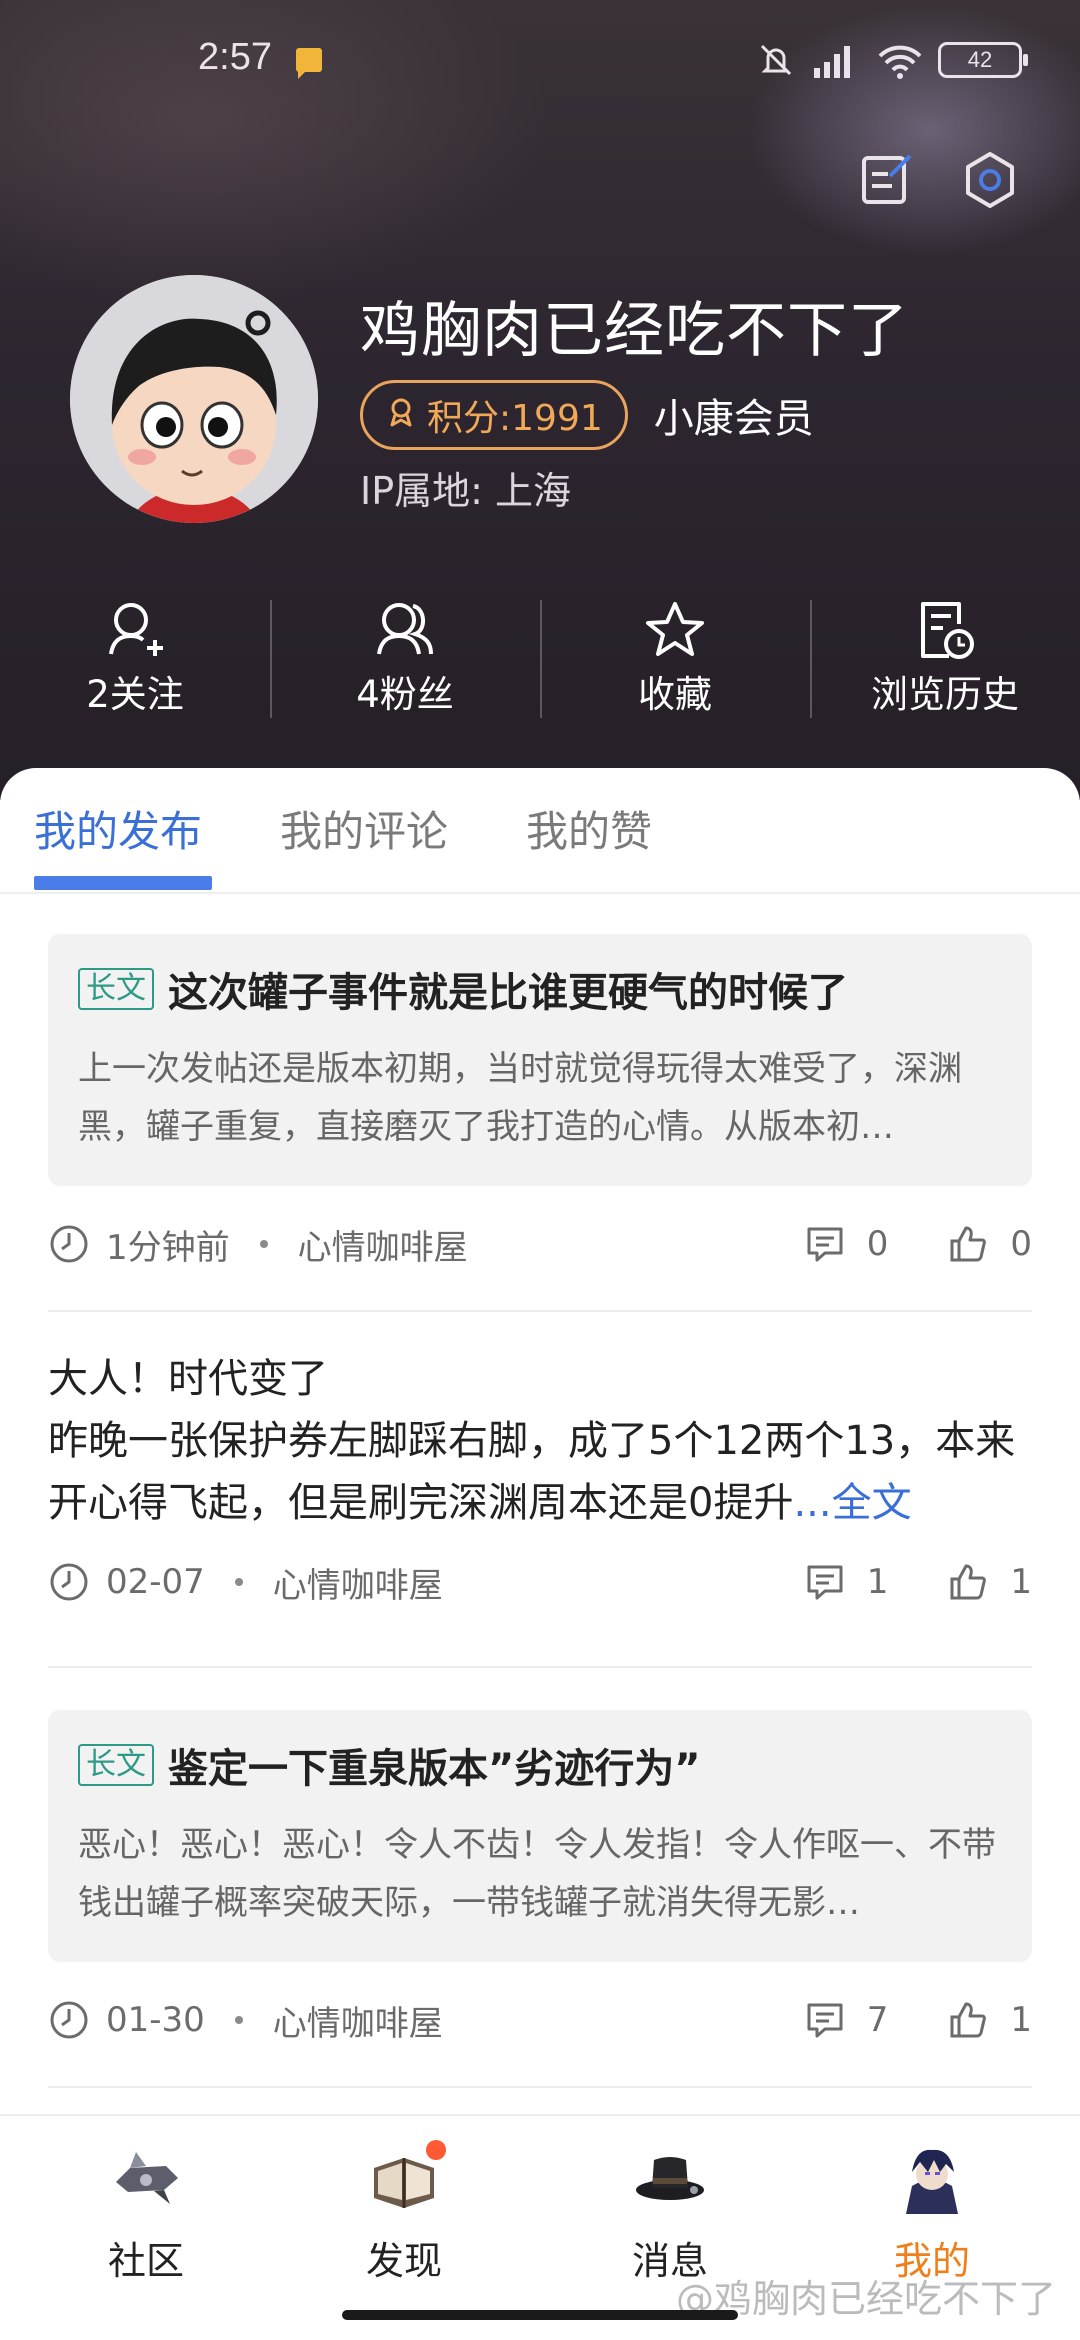 The width and height of the screenshot is (1080, 2340). I want to click on username: 鸡胸肉已经吃不下了, so click(634, 331).